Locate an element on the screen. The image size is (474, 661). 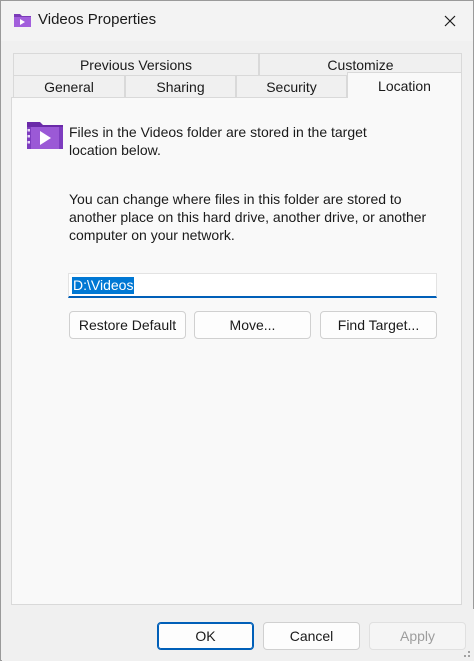
button-label: Cancel is located at coordinates (311, 636).